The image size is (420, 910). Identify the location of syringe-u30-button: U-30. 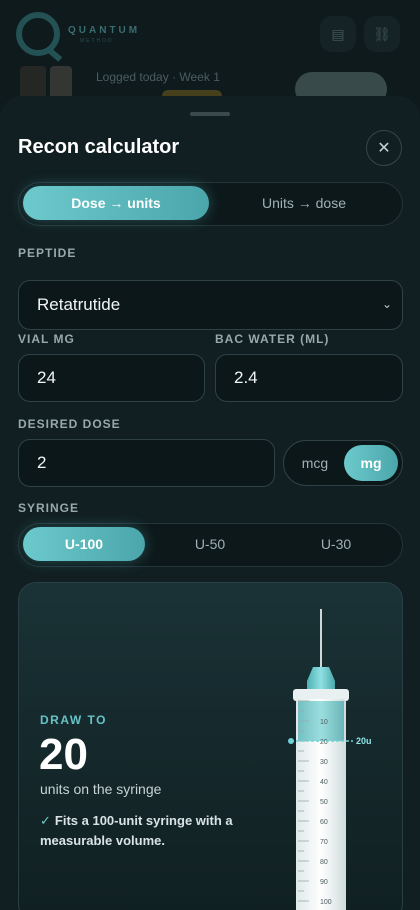
(336, 544).